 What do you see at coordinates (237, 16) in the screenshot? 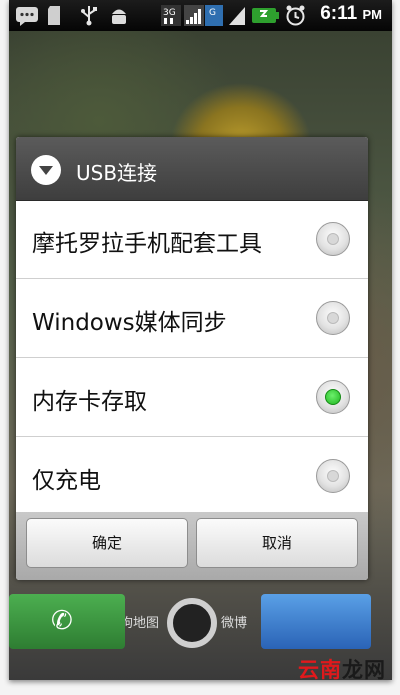
I see `signal-bars-icon` at bounding box center [237, 16].